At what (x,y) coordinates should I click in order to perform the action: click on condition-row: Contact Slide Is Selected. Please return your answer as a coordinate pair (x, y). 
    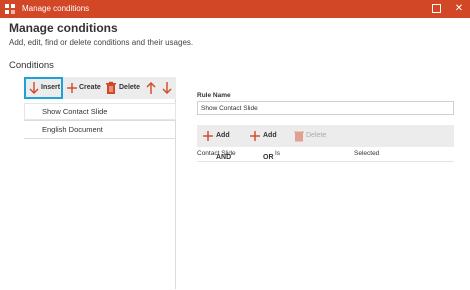
    Looking at the image, I should click on (325, 156).